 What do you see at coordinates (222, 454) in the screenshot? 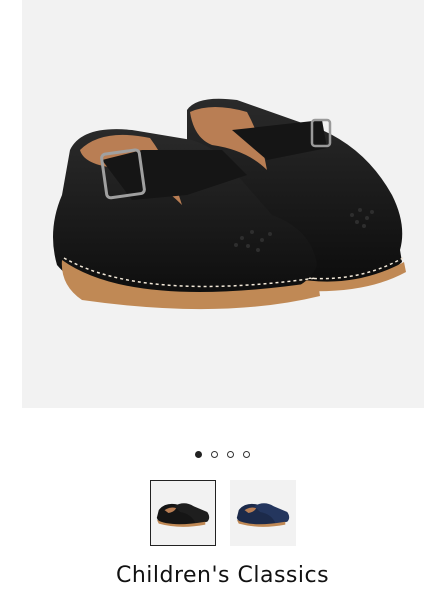
I see `gallery-pagination` at bounding box center [222, 454].